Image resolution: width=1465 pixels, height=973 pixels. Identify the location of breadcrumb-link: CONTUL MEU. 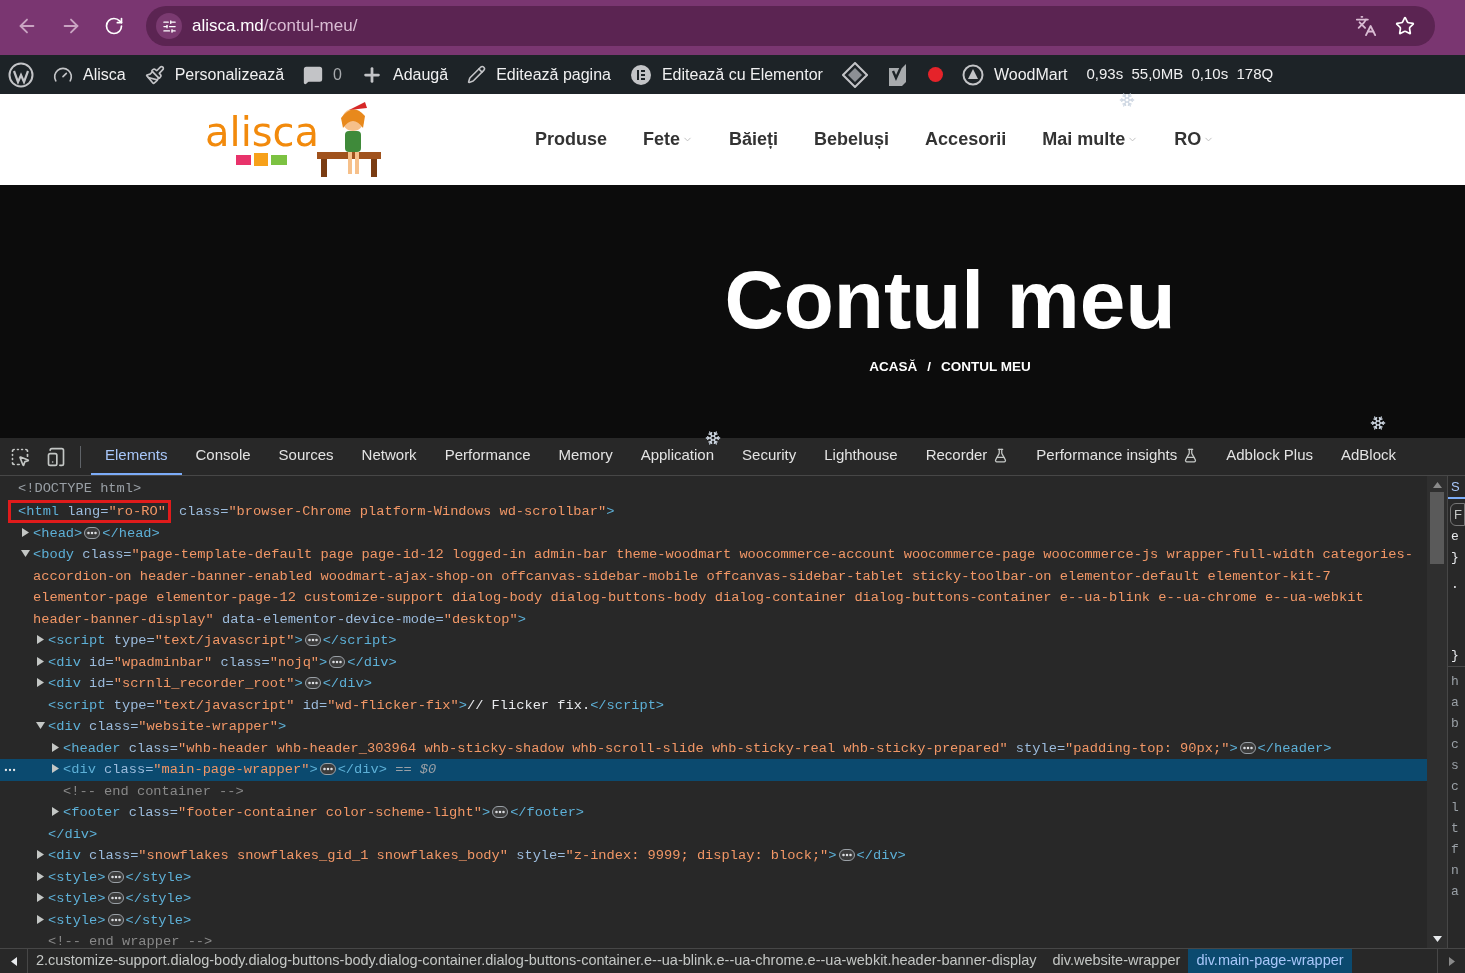
(986, 367).